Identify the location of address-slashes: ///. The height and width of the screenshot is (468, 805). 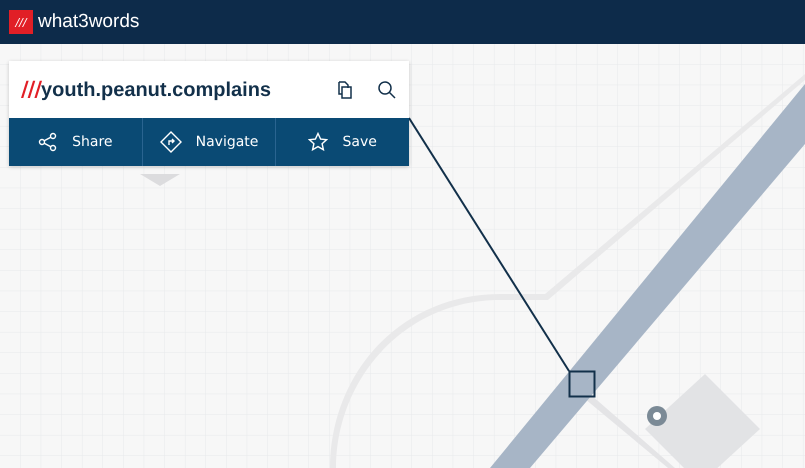
(31, 89).